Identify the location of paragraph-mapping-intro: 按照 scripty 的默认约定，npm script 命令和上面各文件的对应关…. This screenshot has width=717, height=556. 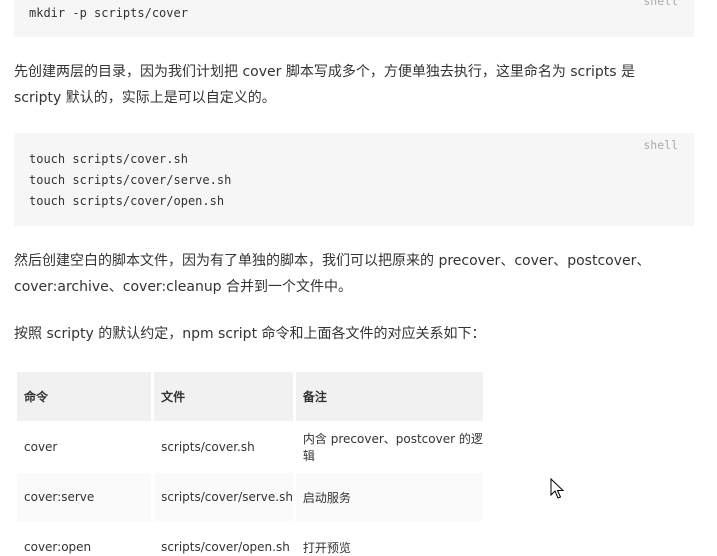
(250, 334).